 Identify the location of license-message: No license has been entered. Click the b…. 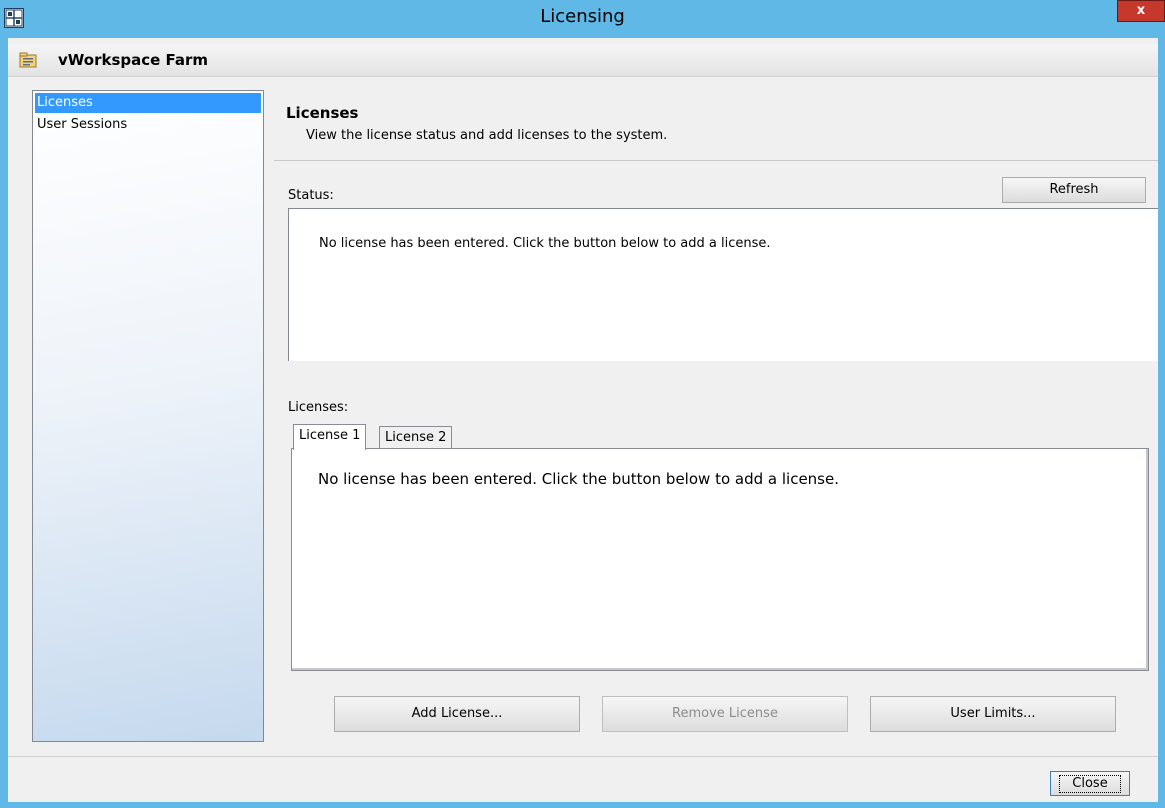
(578, 479).